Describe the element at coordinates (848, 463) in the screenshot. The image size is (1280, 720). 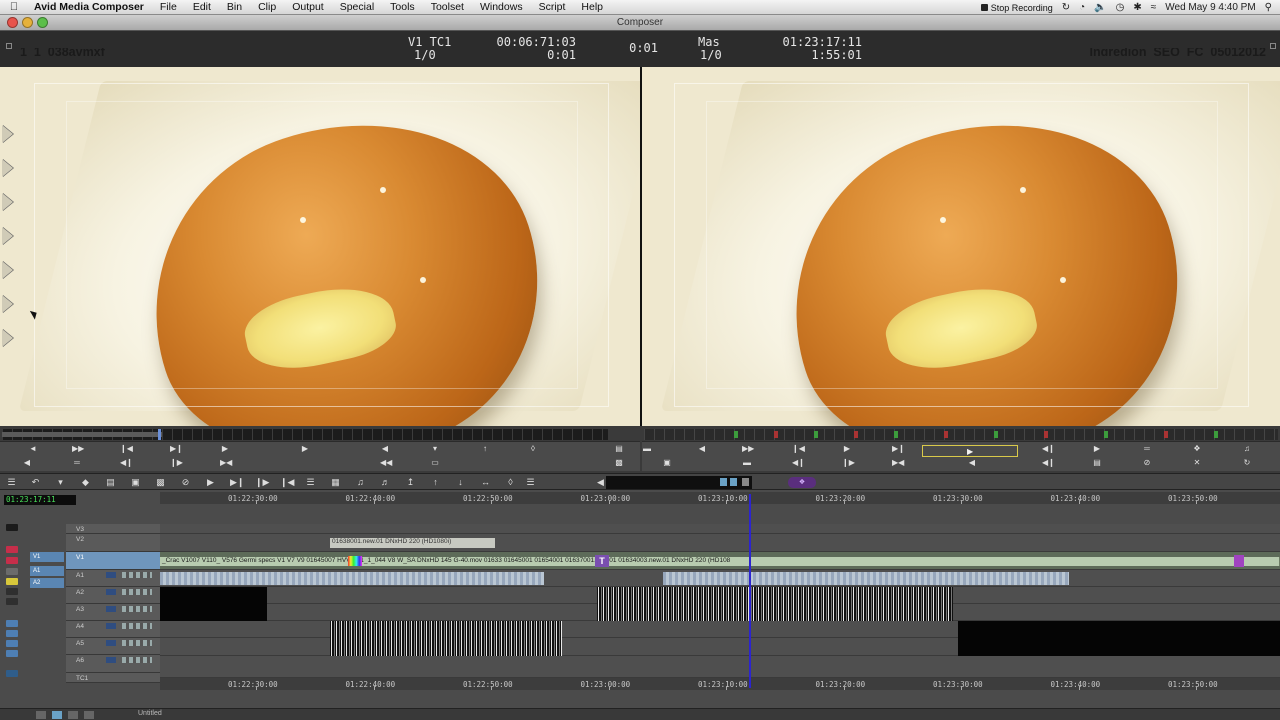
I see `record-go-to-out-button: ❙▶` at that location.